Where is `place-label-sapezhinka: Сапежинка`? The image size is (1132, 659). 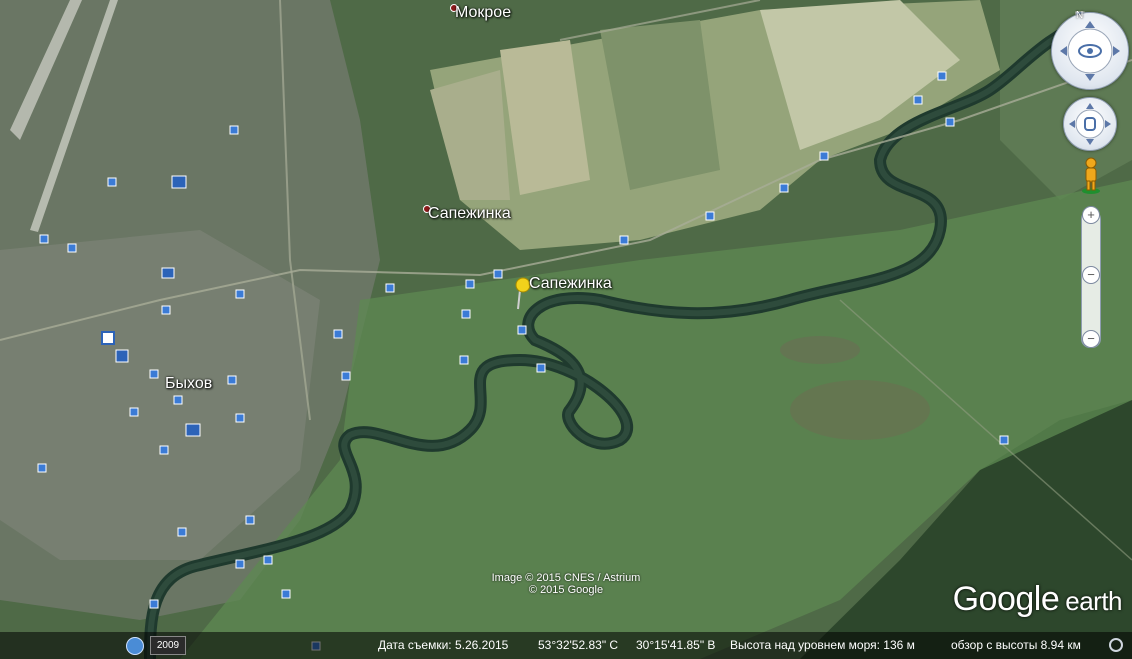
place-label-sapezhinka: Сапежинка is located at coordinates (469, 214).